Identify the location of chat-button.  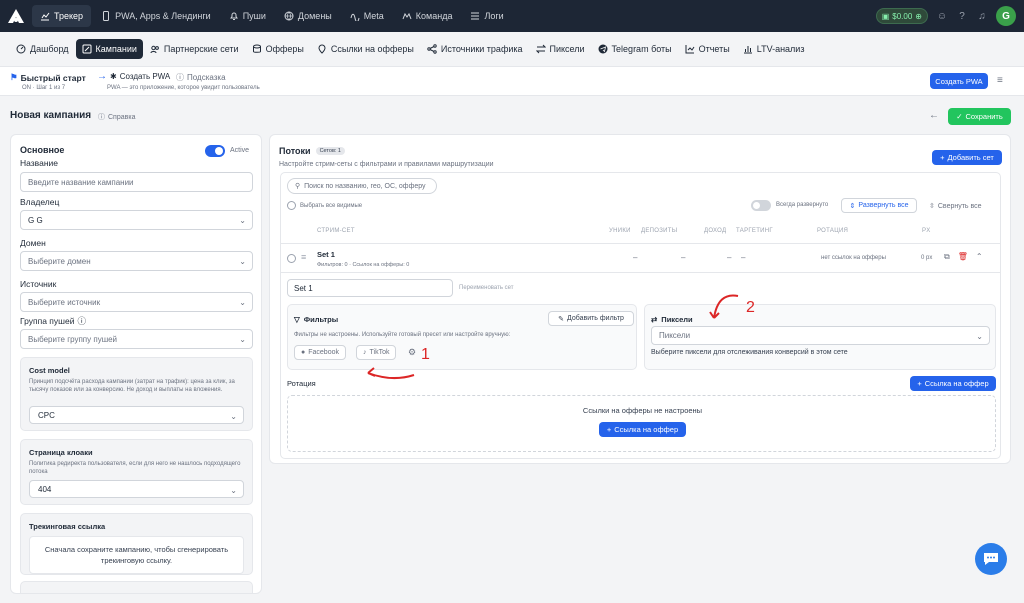
(991, 559).